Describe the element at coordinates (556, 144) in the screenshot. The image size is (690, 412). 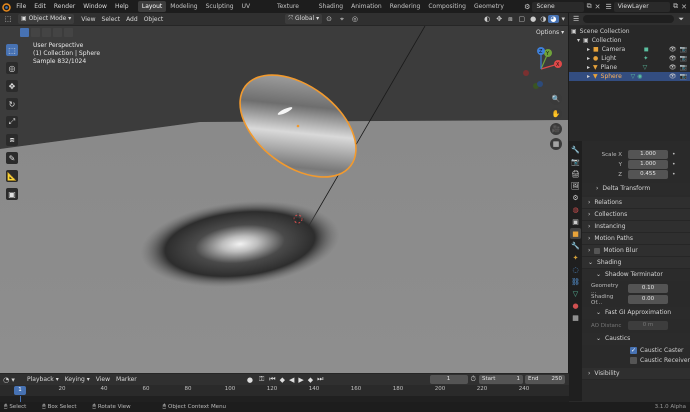
I see `perspective-grid-icon: ▦` at that location.